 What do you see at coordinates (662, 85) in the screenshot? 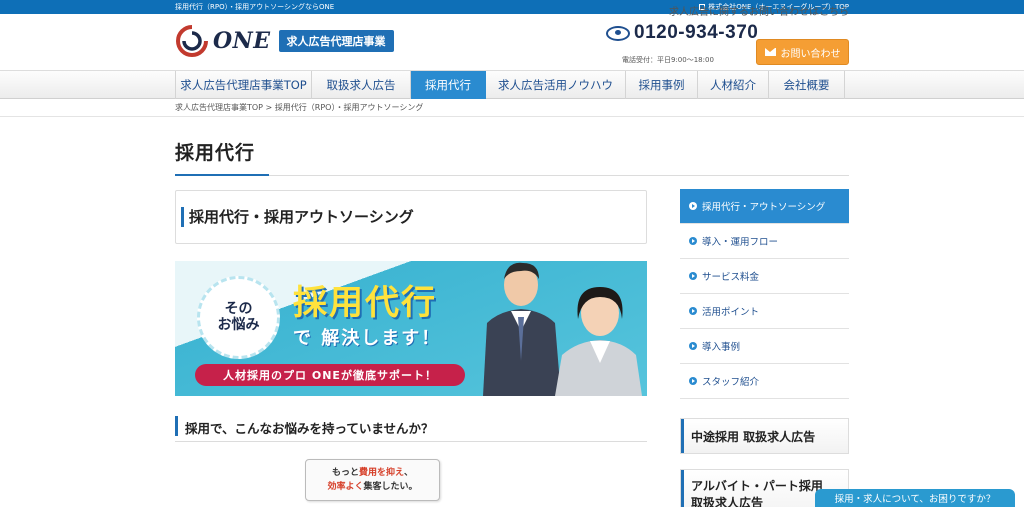
I see `nav-item-cases: 採用事例` at bounding box center [662, 85].